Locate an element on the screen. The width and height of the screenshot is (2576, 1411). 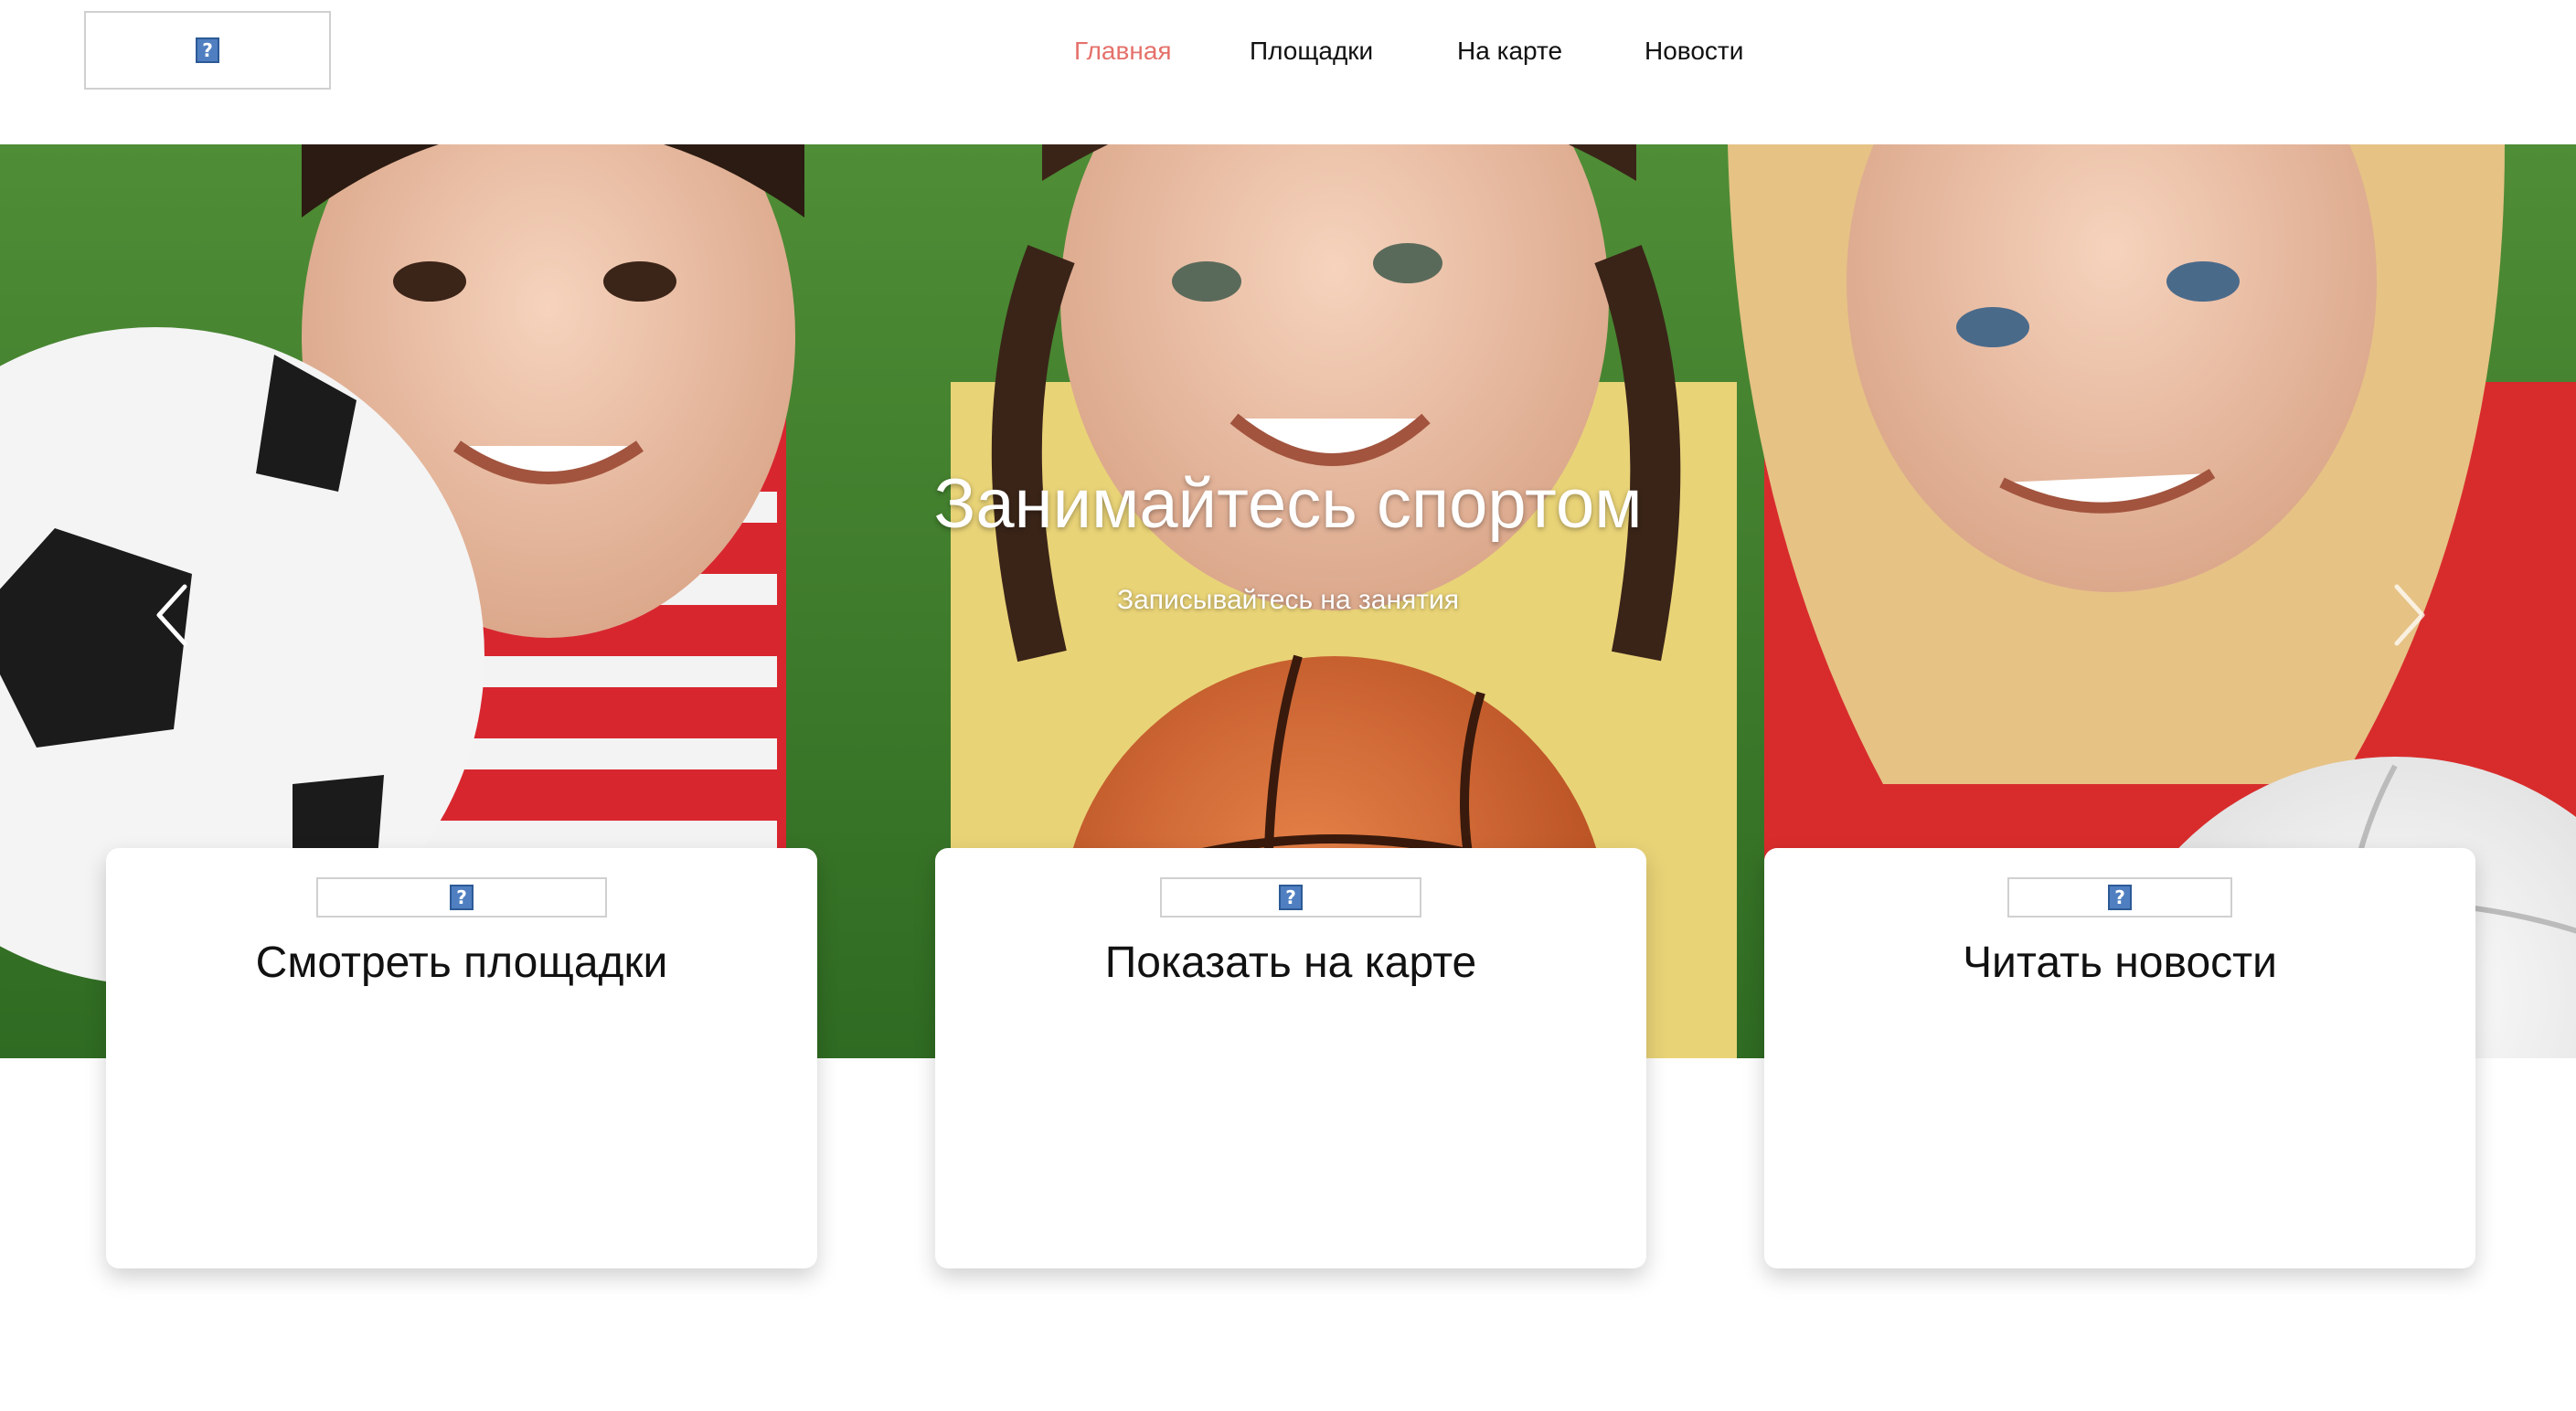
nav-item-home: Главная is located at coordinates (1123, 51).